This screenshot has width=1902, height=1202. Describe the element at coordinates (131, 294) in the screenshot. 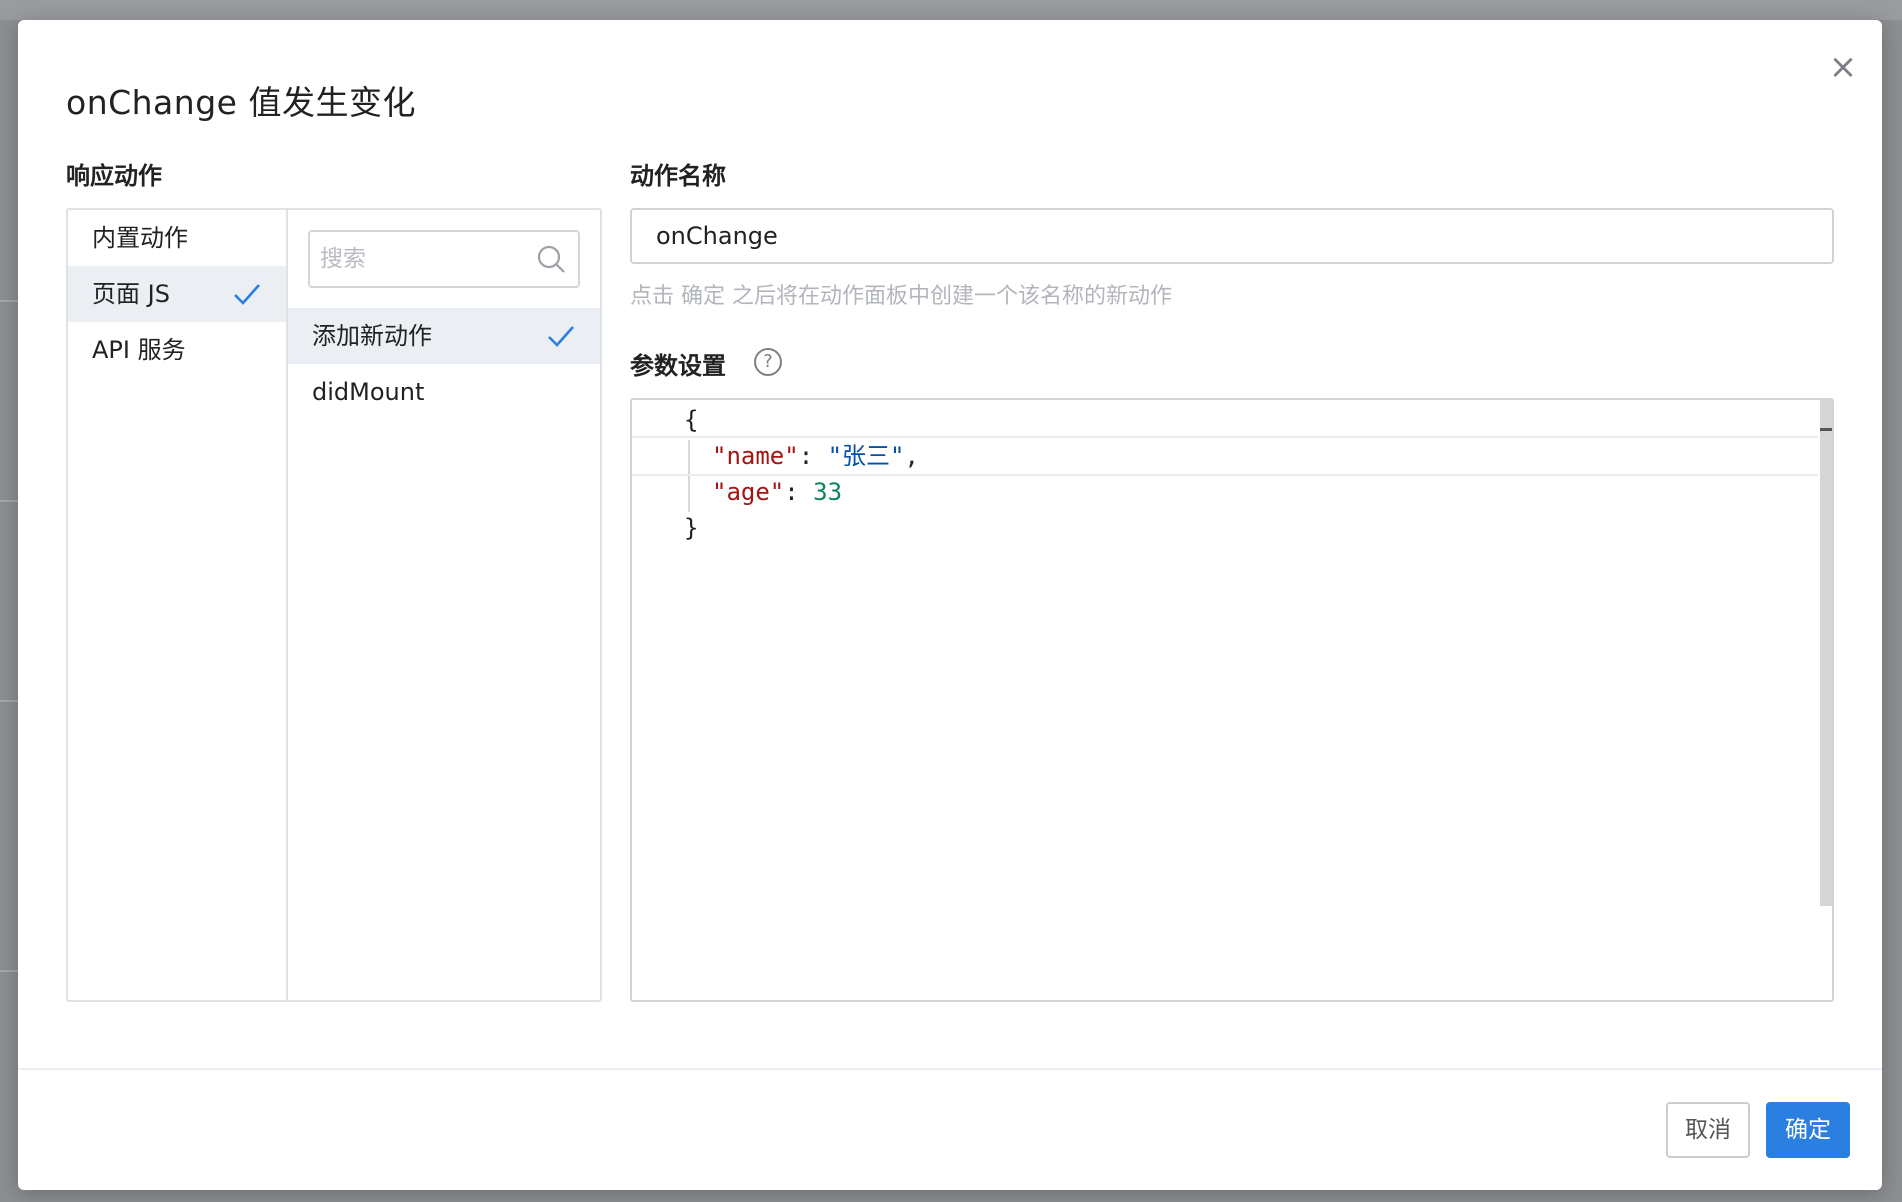

I see `category-label: 页面 JS` at that location.